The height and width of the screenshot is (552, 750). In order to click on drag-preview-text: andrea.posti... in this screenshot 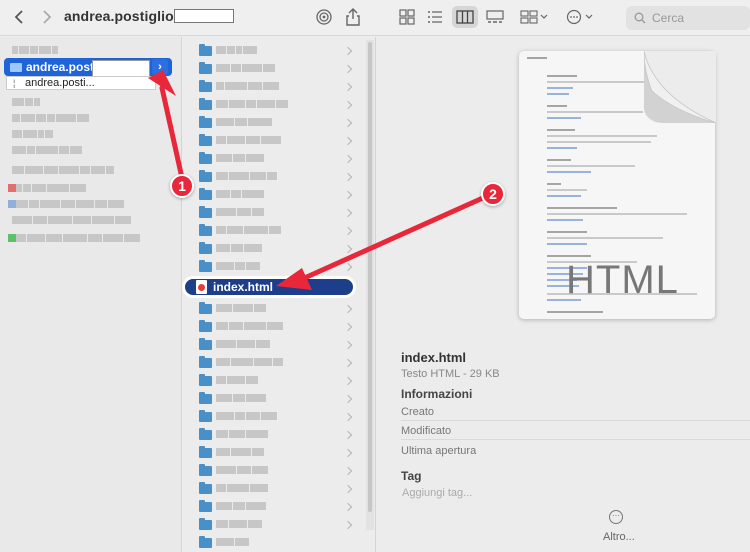, I will do `click(60, 83)`.